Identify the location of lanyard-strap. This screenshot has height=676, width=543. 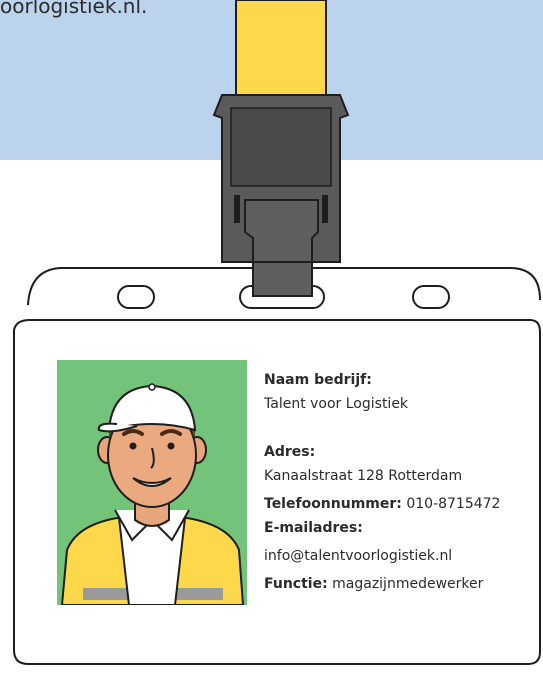
(281, 53).